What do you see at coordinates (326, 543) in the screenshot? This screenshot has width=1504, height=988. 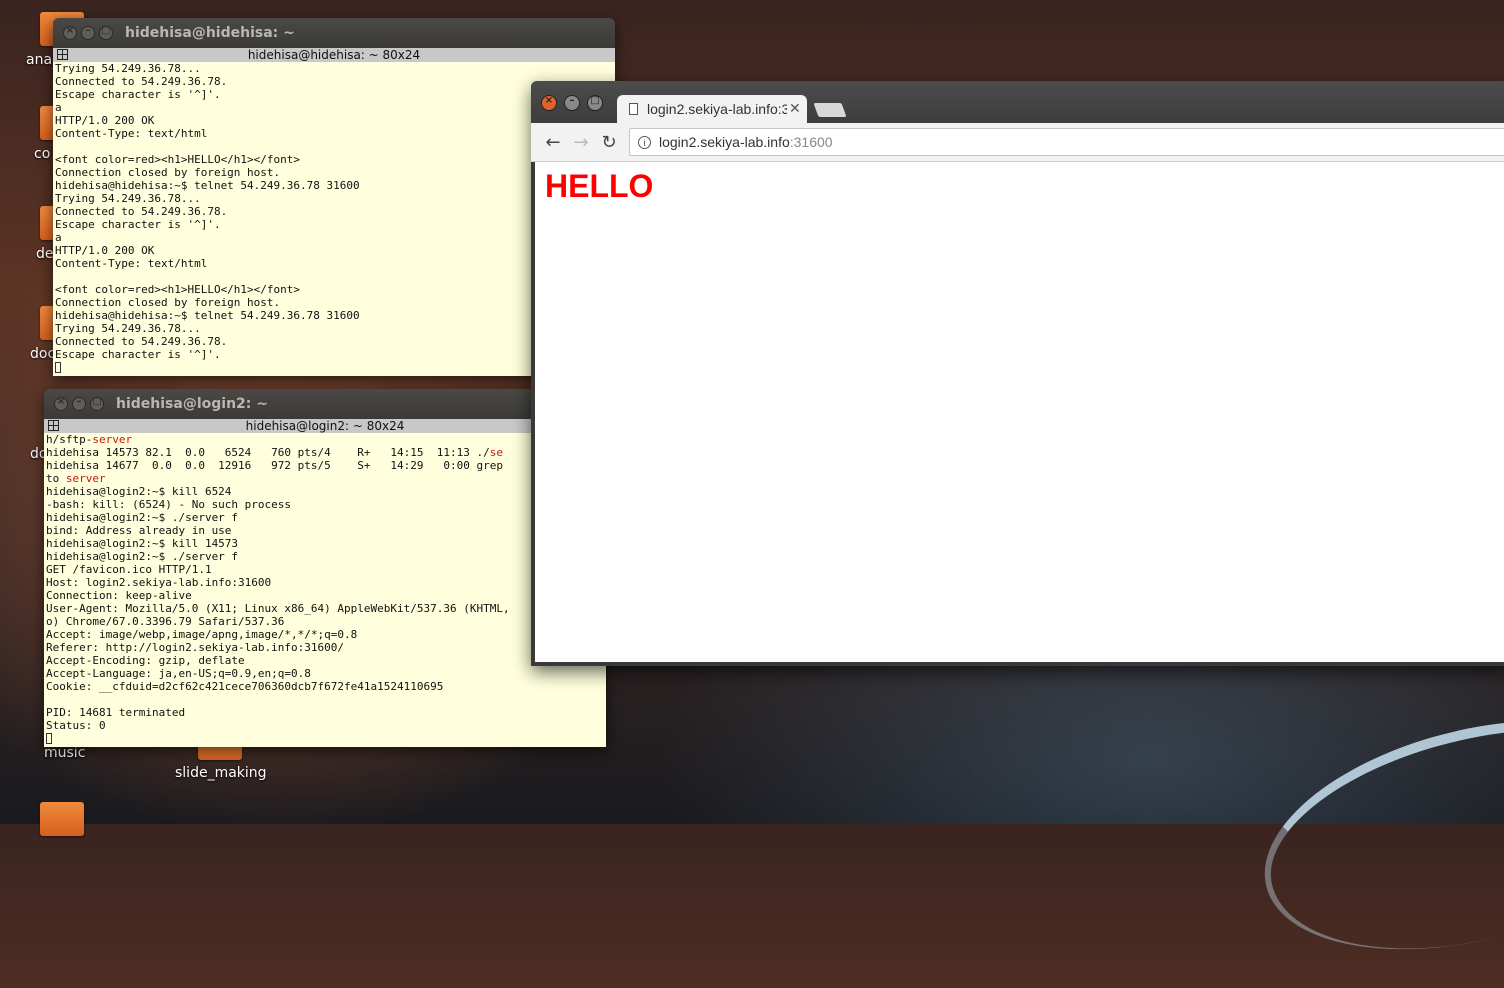 I see `terminal-line: hidehisa@login2:~$ kill 14573` at bounding box center [326, 543].